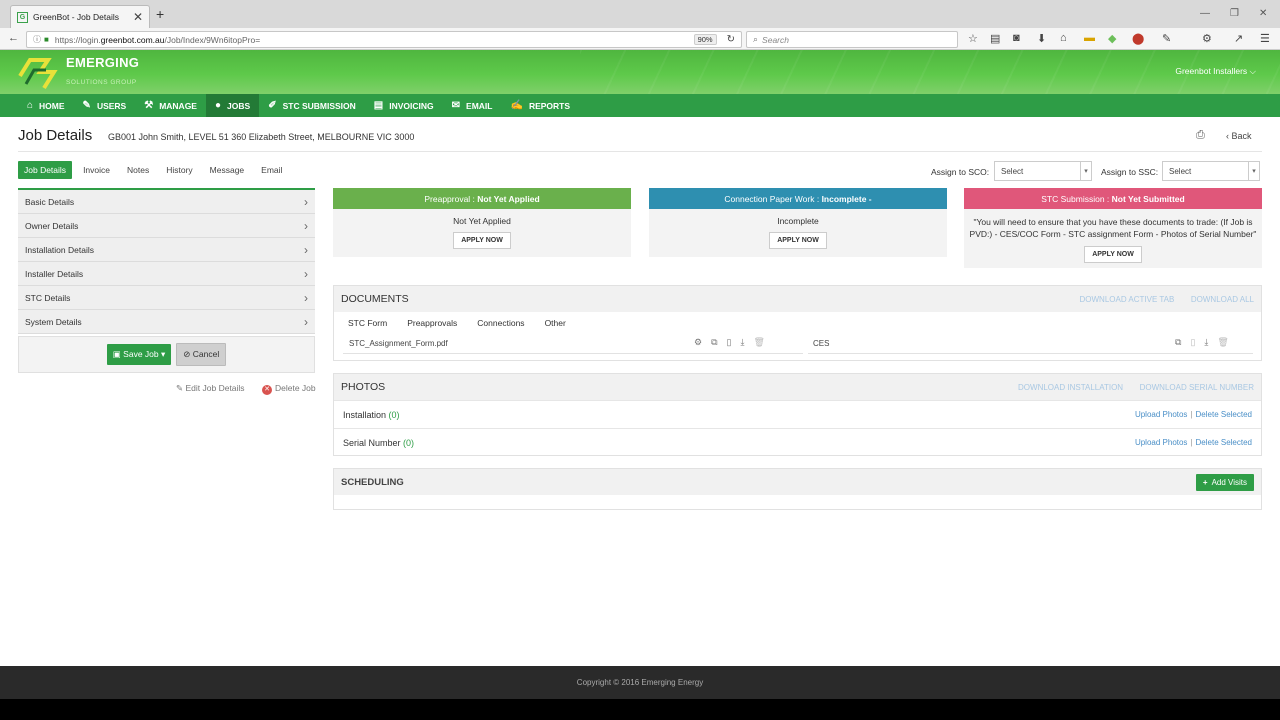 The width and height of the screenshot is (1280, 720). Describe the element at coordinates (271, 170) in the screenshot. I see `tab-email: Email` at that location.